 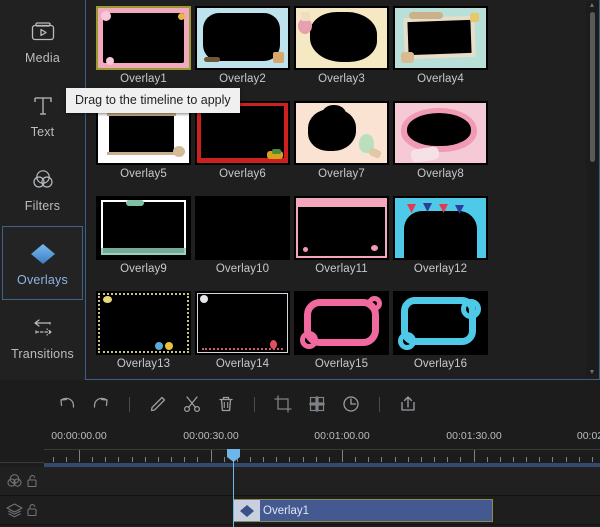 What do you see at coordinates (242, 269) in the screenshot?
I see `overlay-item-label: Overlay10` at bounding box center [242, 269].